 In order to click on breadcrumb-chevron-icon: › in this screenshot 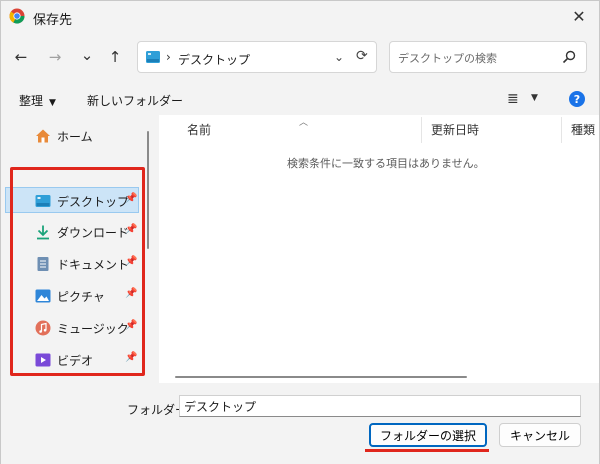, I will do `click(168, 57)`.